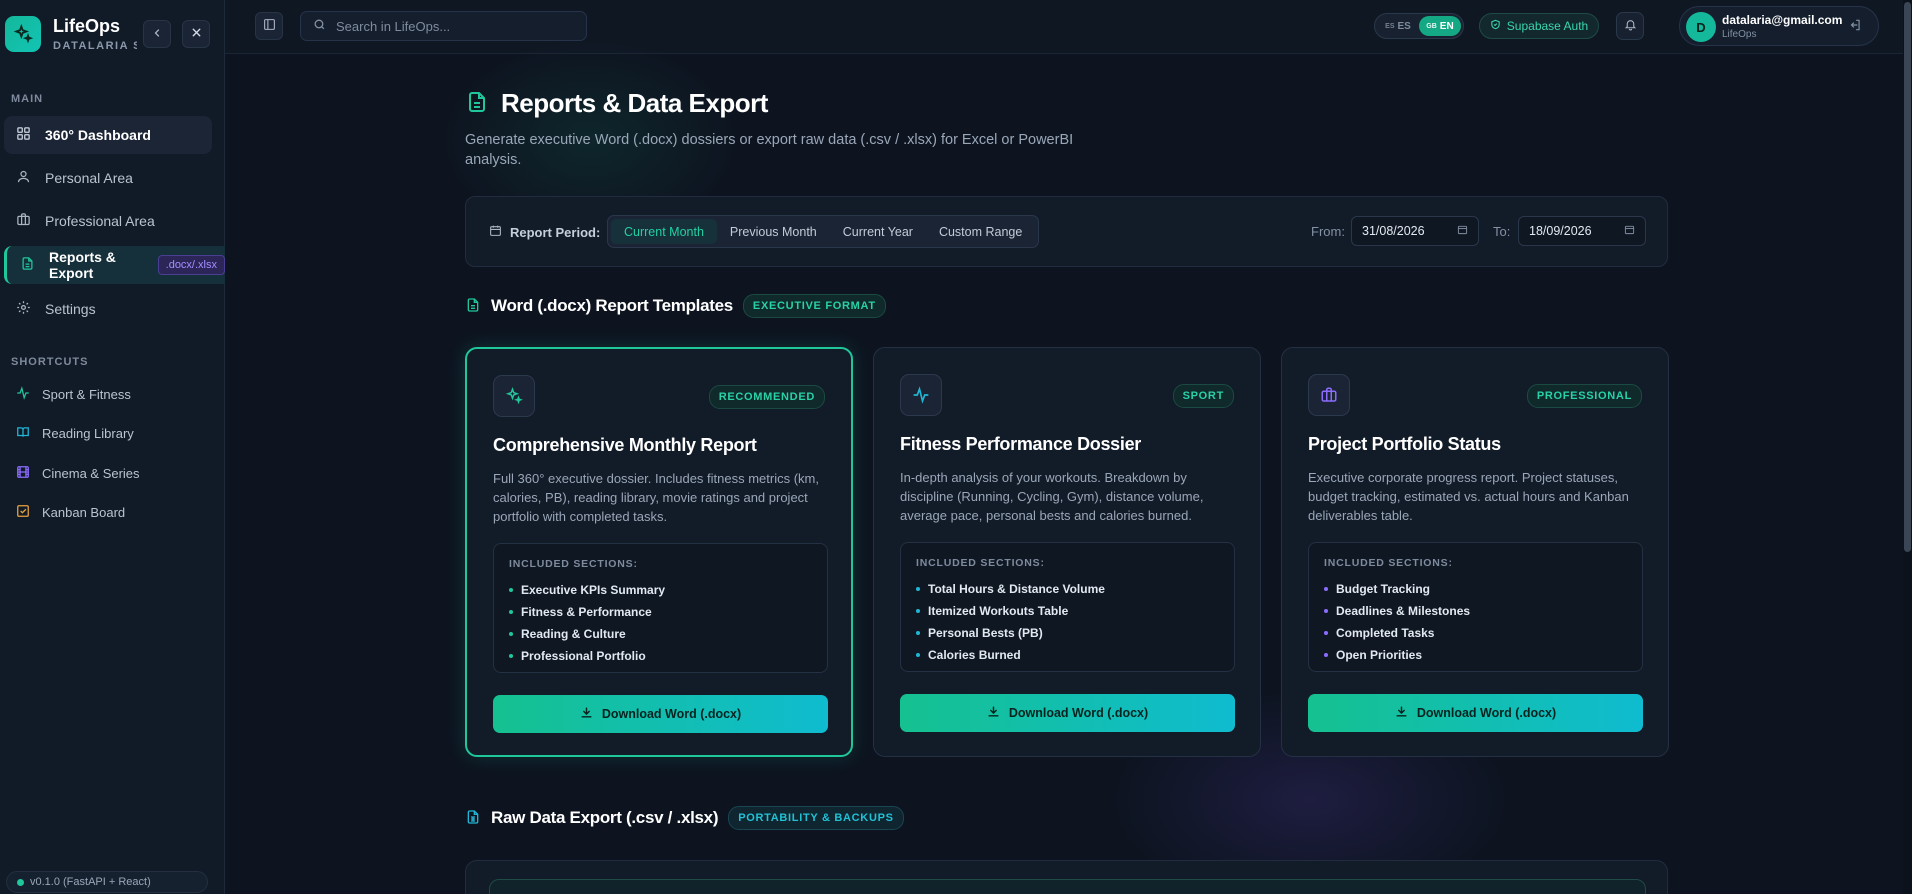 The image size is (1912, 894). I want to click on sidebar-item-settings: Settings, so click(108, 309).